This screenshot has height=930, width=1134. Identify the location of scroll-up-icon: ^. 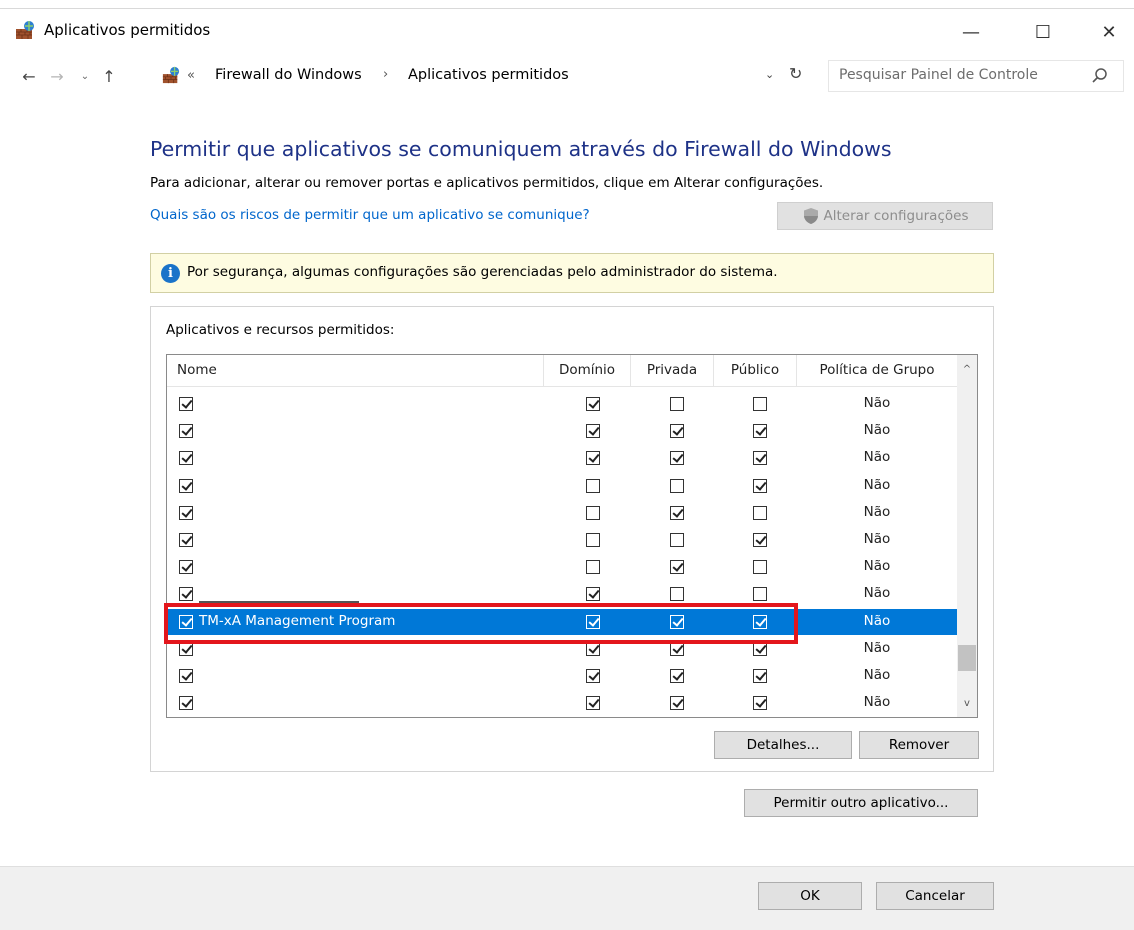
(967, 369).